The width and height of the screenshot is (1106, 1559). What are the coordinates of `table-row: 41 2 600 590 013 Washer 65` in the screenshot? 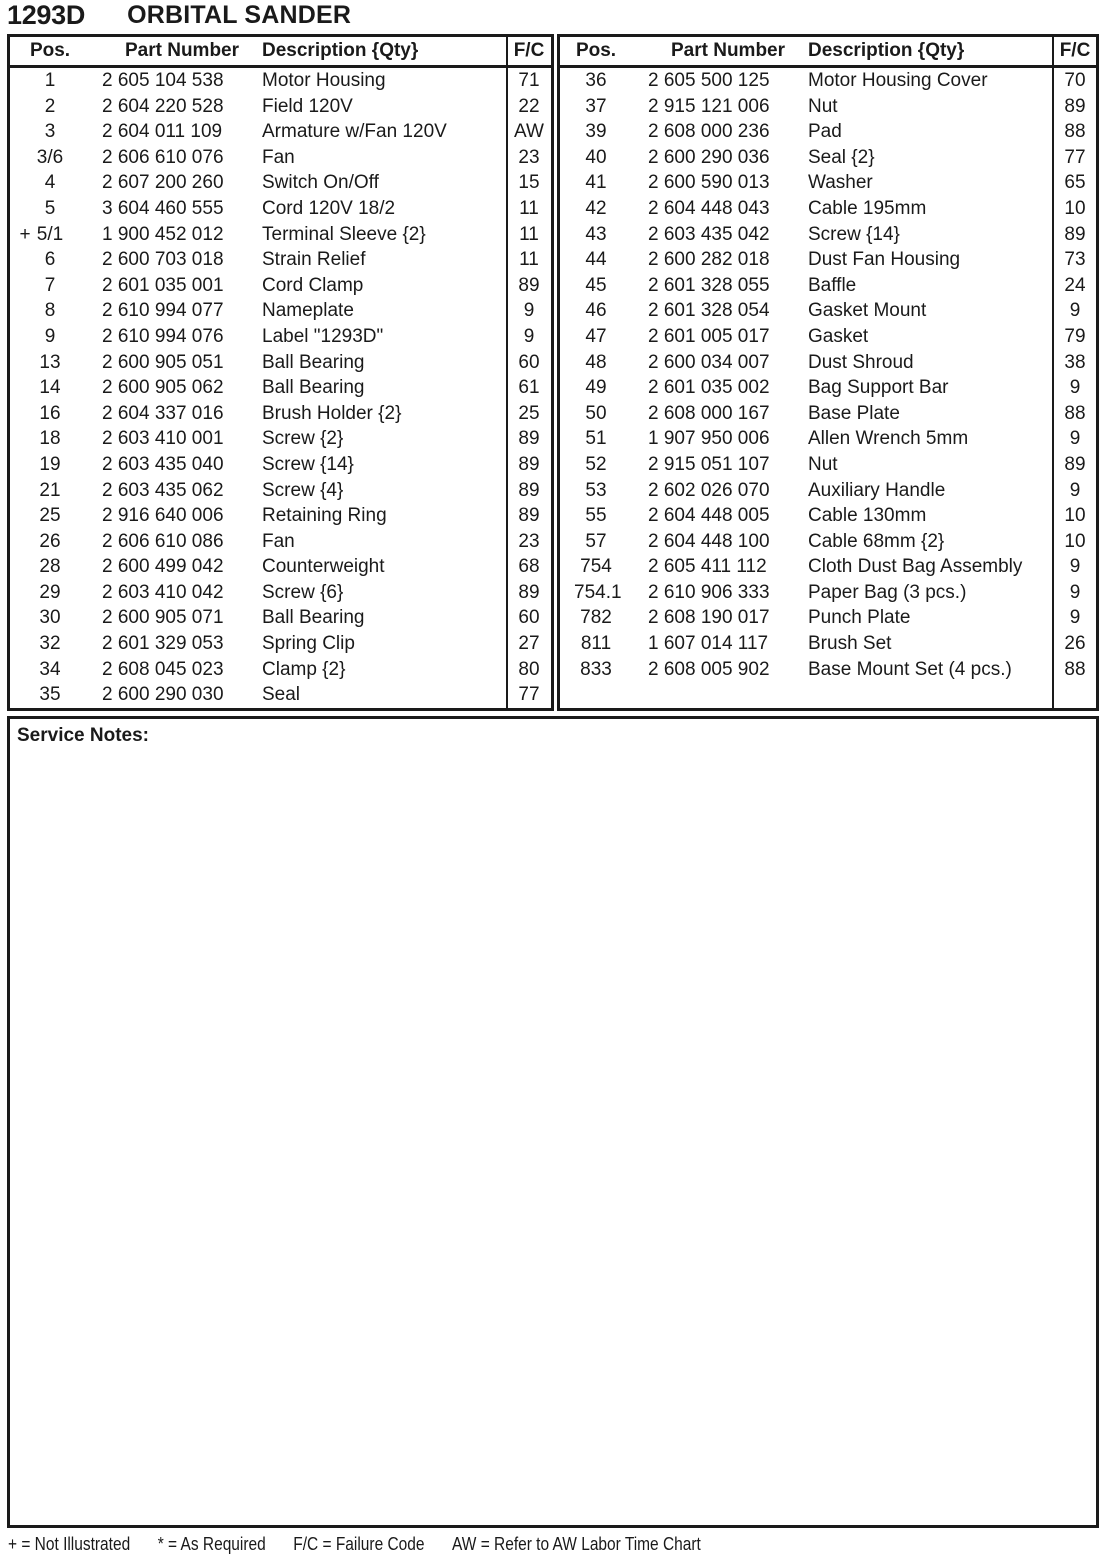 It's located at (828, 183).